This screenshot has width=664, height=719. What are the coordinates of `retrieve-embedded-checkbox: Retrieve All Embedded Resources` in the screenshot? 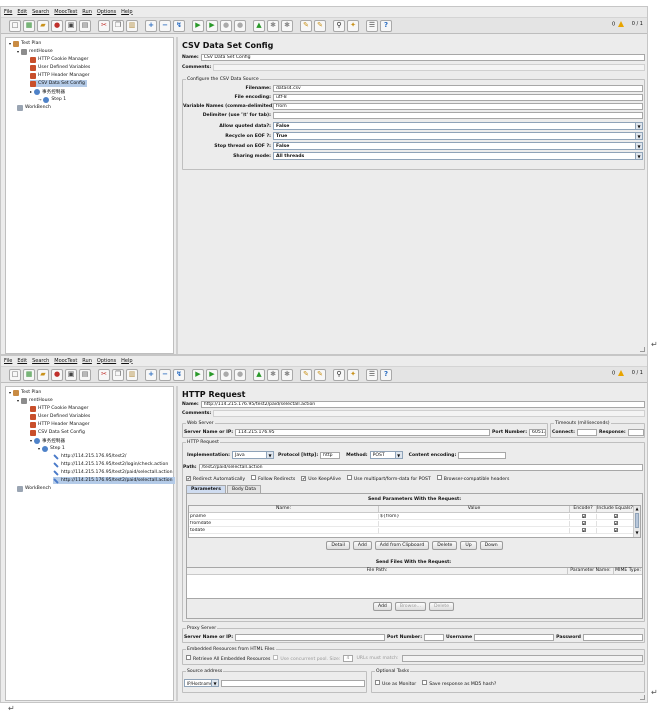 It's located at (228, 658).